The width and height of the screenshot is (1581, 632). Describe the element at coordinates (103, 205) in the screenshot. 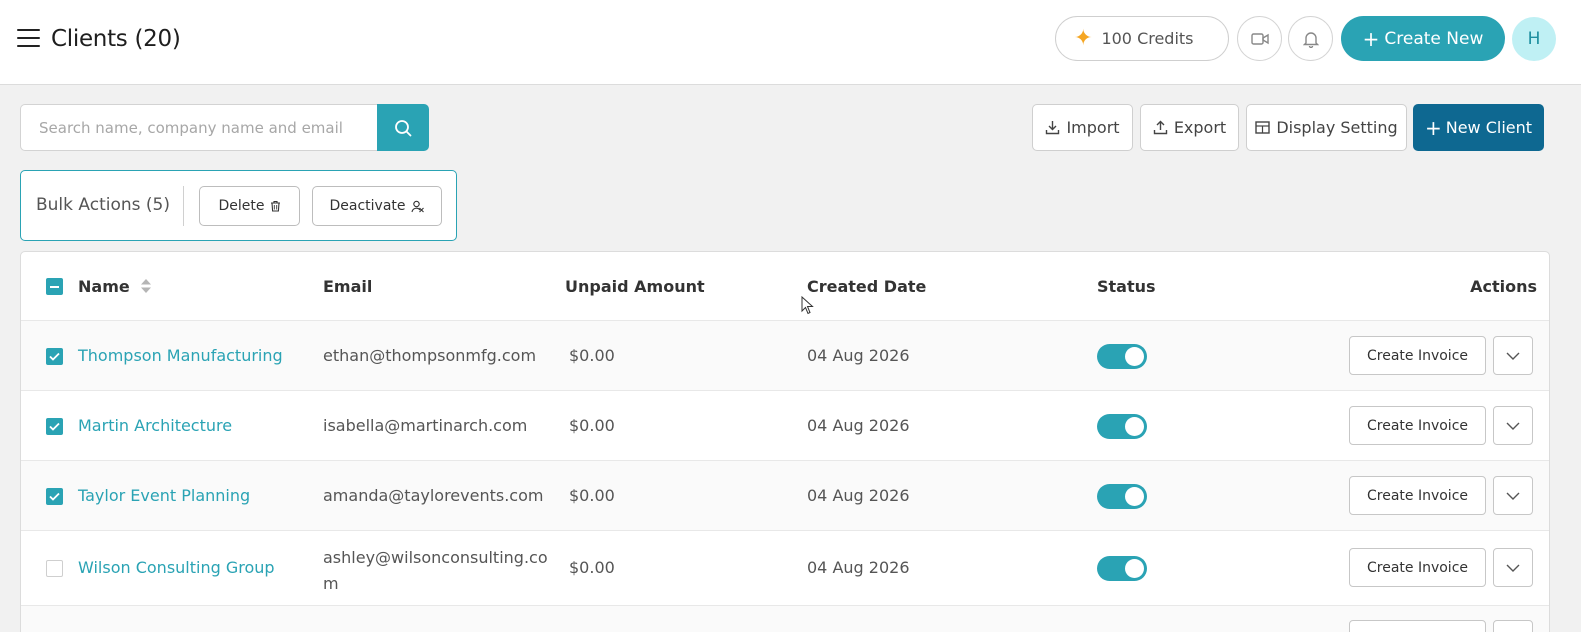

I see `bulk-actions-label: Bulk Actions (5)` at that location.